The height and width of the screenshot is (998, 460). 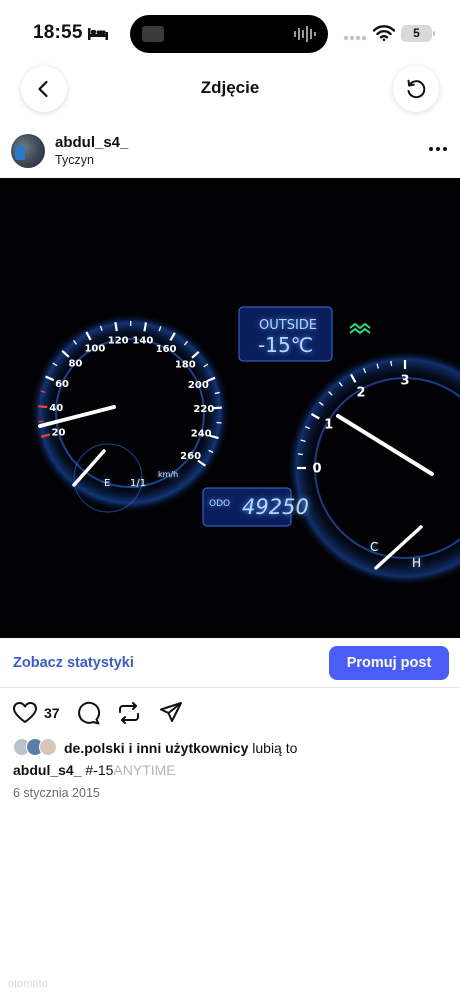 I want to click on heart-icon, so click(x=25, y=713).